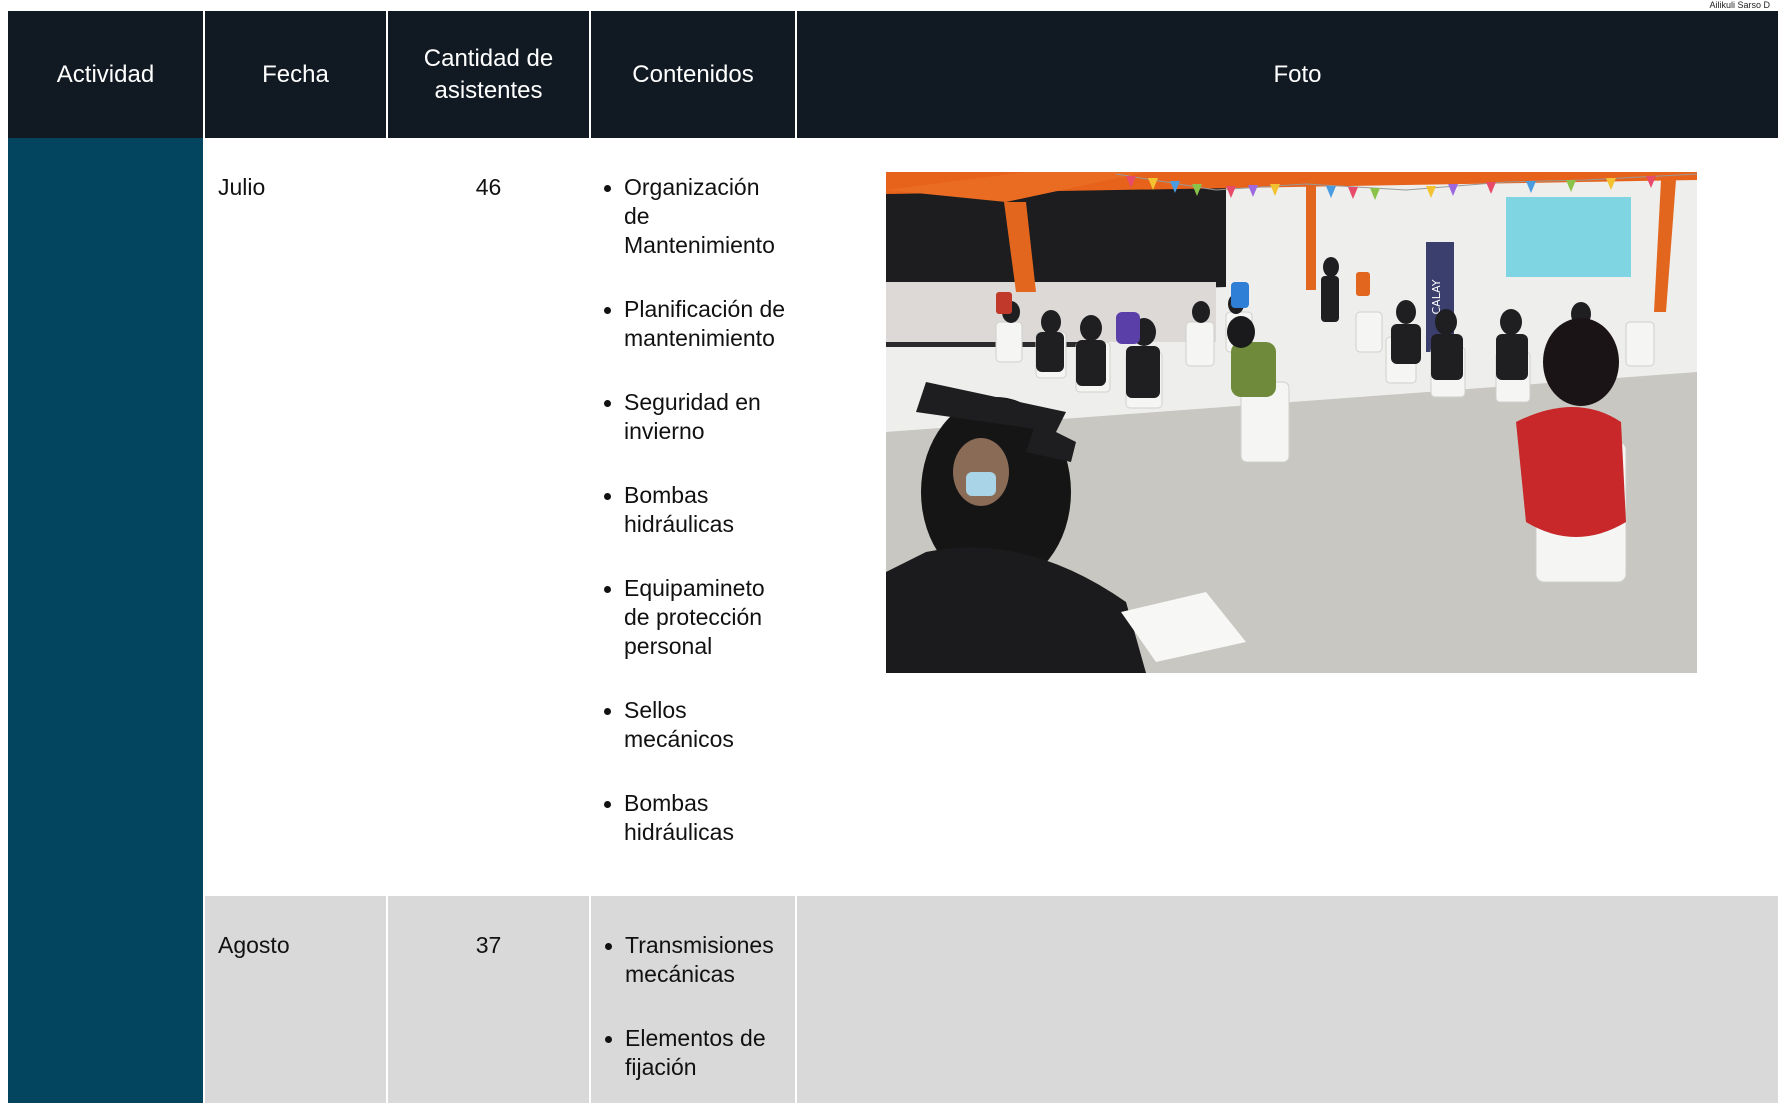 This screenshot has height=1103, width=1778. I want to click on actividad-cell, so click(106, 620).